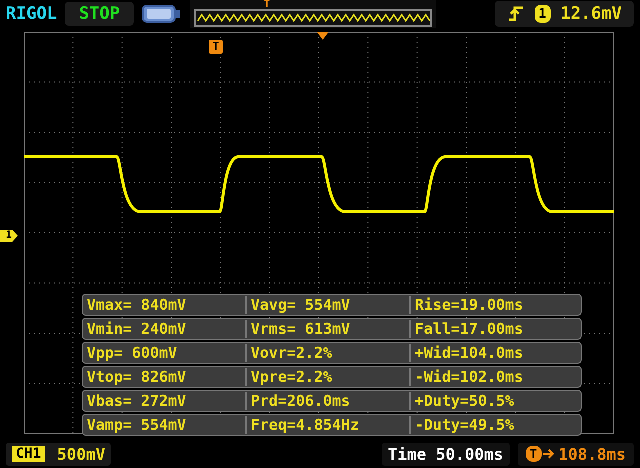 The image size is (640, 468). I want to click on measurement-value: Vpre=2.2%, so click(327, 377).